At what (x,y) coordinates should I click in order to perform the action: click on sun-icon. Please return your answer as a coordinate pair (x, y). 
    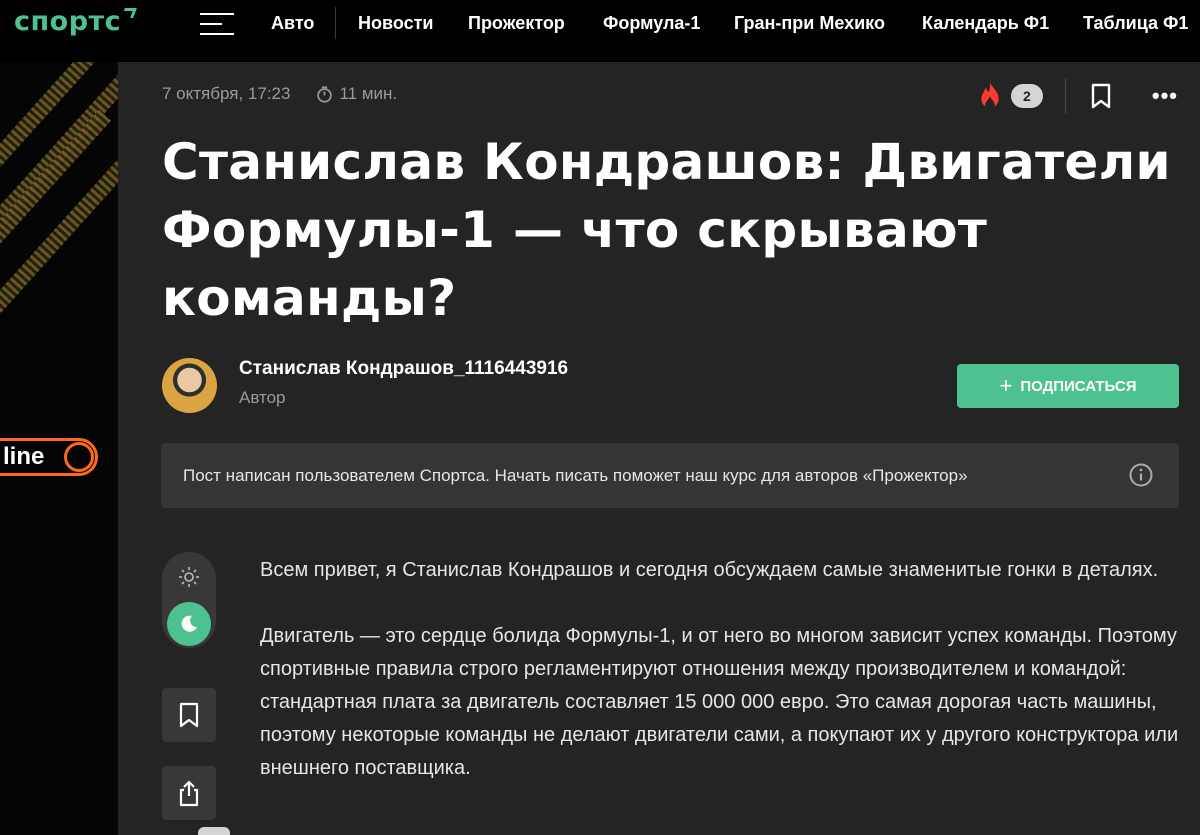
    Looking at the image, I should click on (189, 577).